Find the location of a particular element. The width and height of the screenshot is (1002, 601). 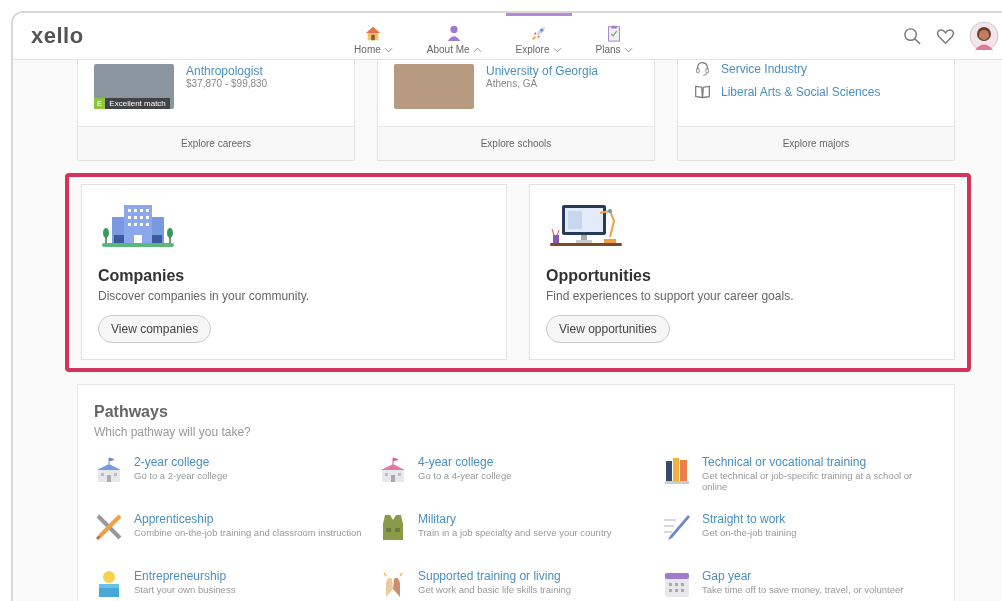

headset-icon is located at coordinates (702, 68).